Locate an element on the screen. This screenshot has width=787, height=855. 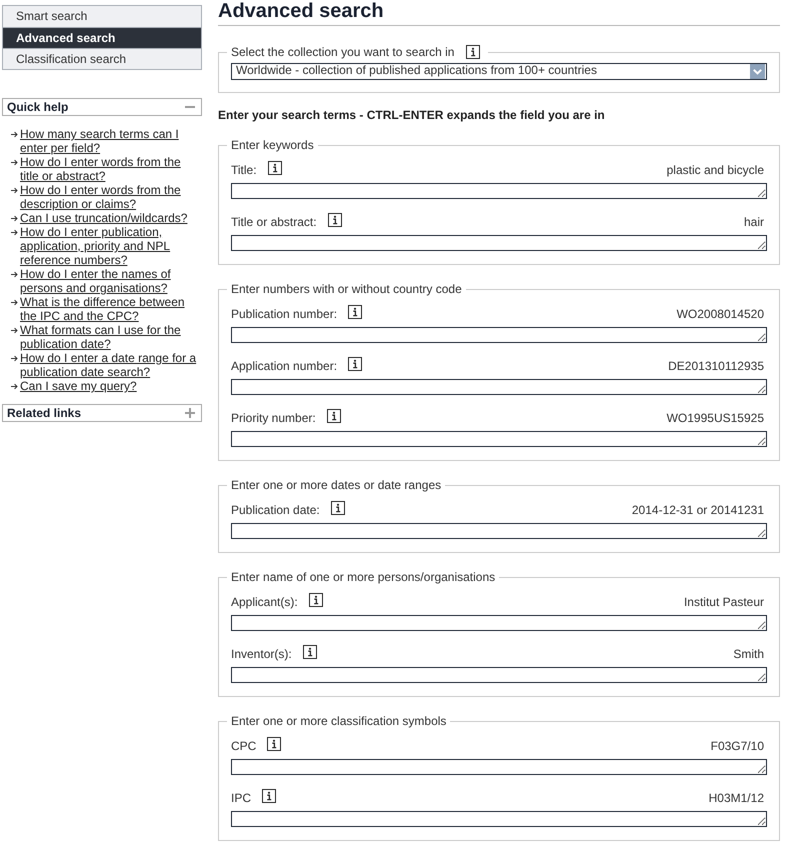
instructions-text: Enter your search terms - CTRL-ENTER expands the field you are in is located at coordinates (412, 115).